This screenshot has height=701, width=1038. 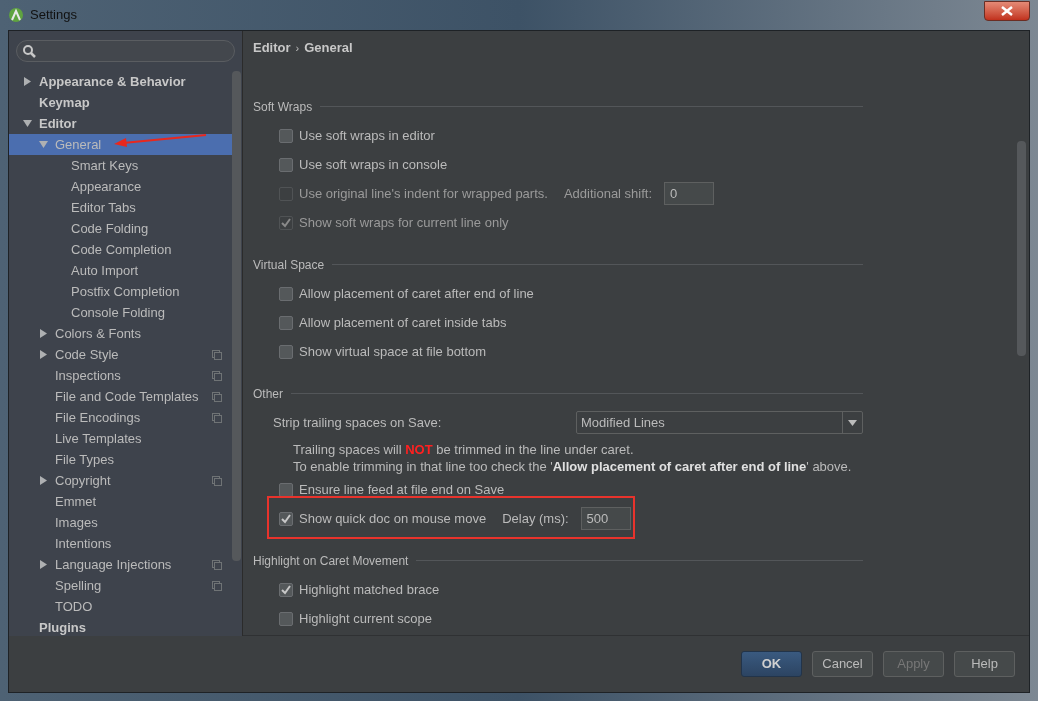 I want to click on search-field, so click(x=125, y=51).